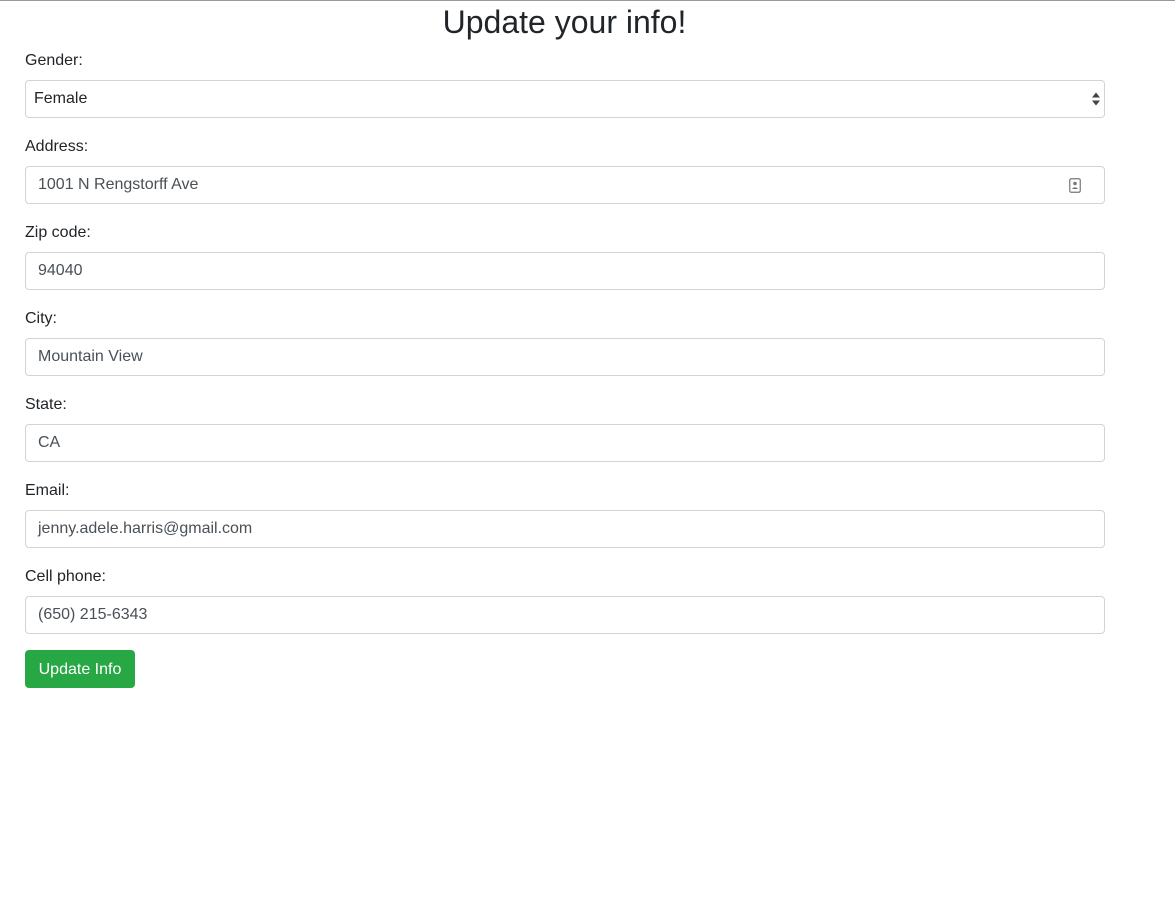 Image resolution: width=1175 pixels, height=910 pixels. What do you see at coordinates (587, 0) in the screenshot?
I see `top-divider` at bounding box center [587, 0].